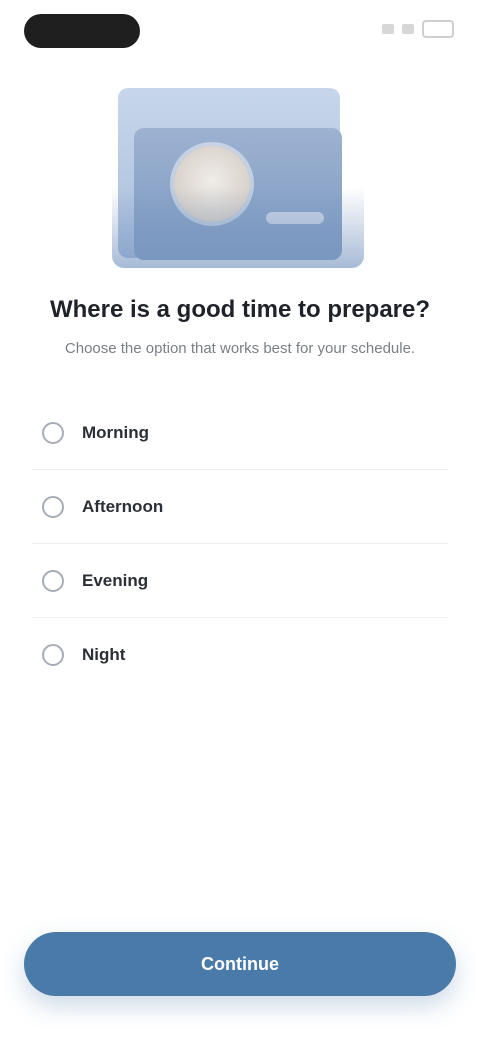 Image resolution: width=480 pixels, height=1040 pixels. I want to click on battery-icon, so click(438, 29).